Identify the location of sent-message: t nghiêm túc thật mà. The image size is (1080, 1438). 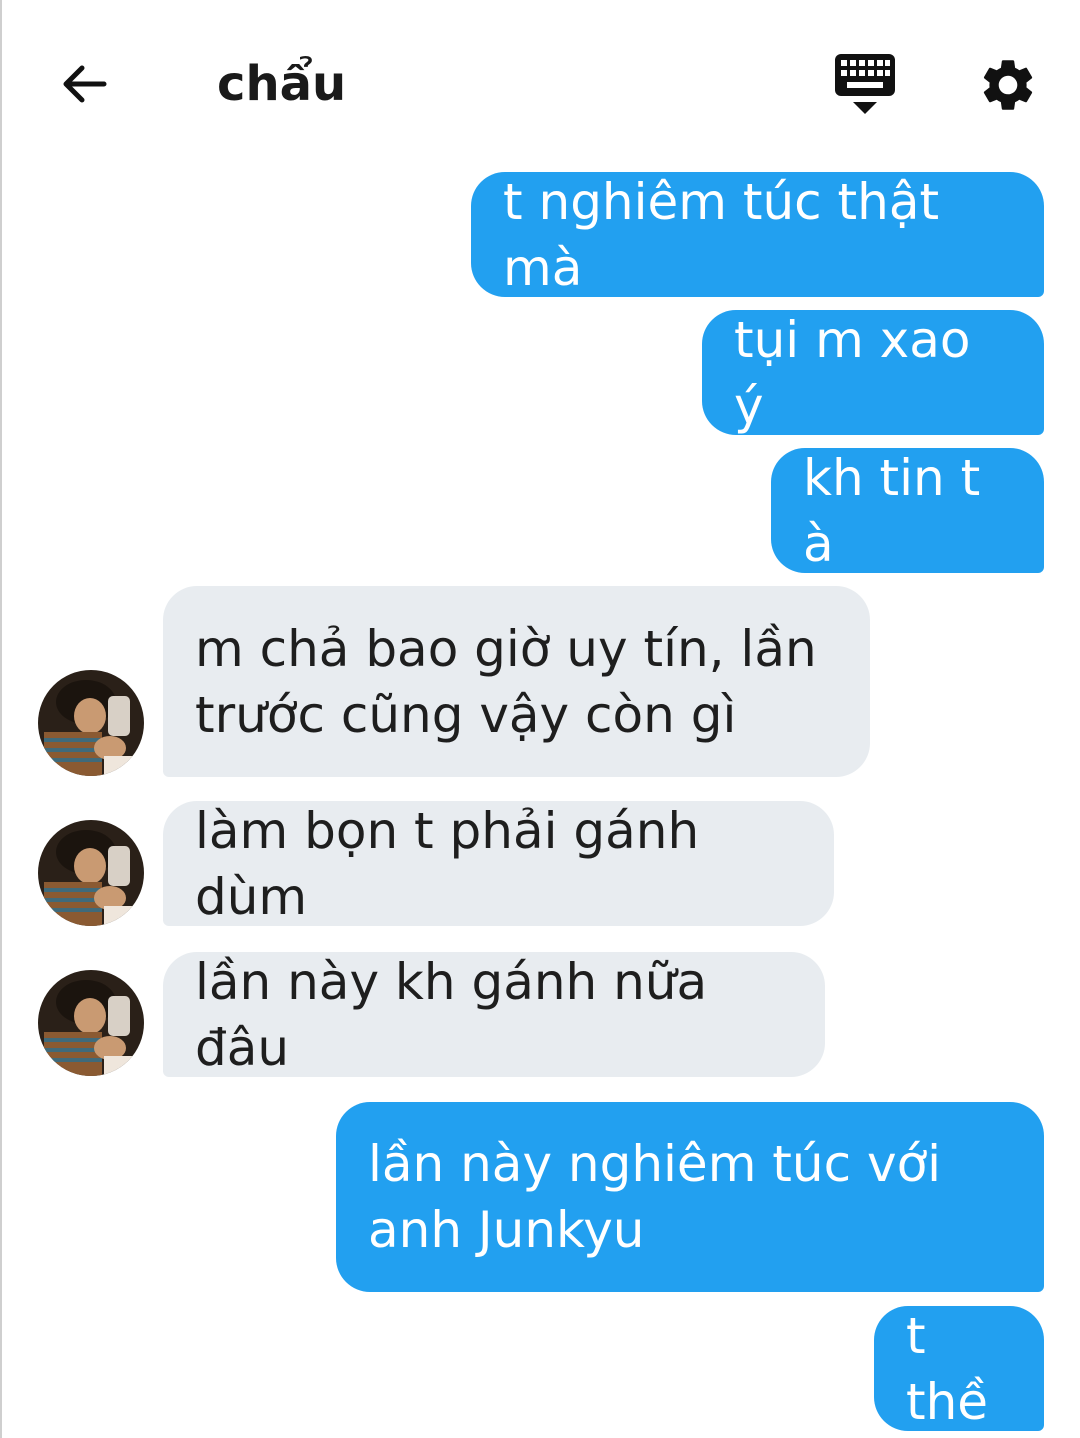
(757, 234).